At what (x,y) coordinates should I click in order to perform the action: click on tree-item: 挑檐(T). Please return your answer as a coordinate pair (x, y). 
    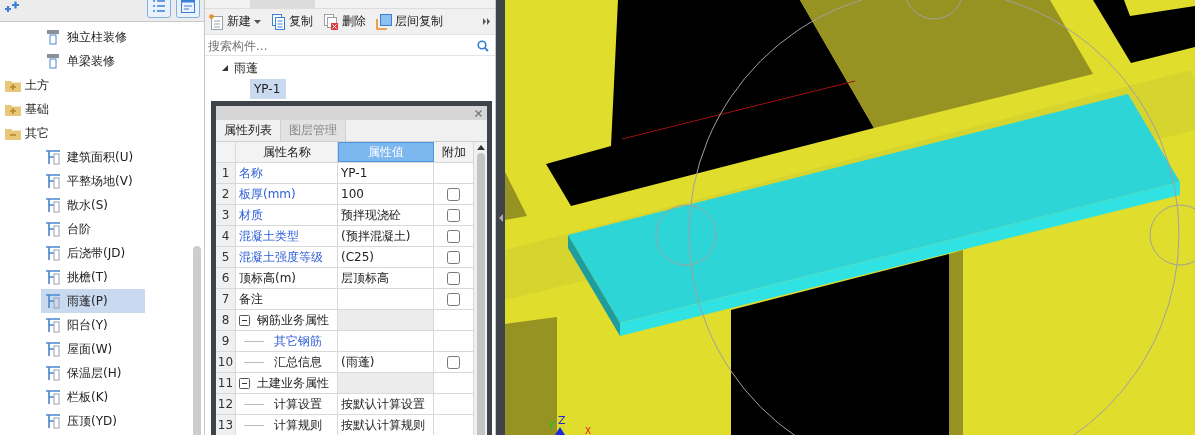
    Looking at the image, I should click on (93, 277).